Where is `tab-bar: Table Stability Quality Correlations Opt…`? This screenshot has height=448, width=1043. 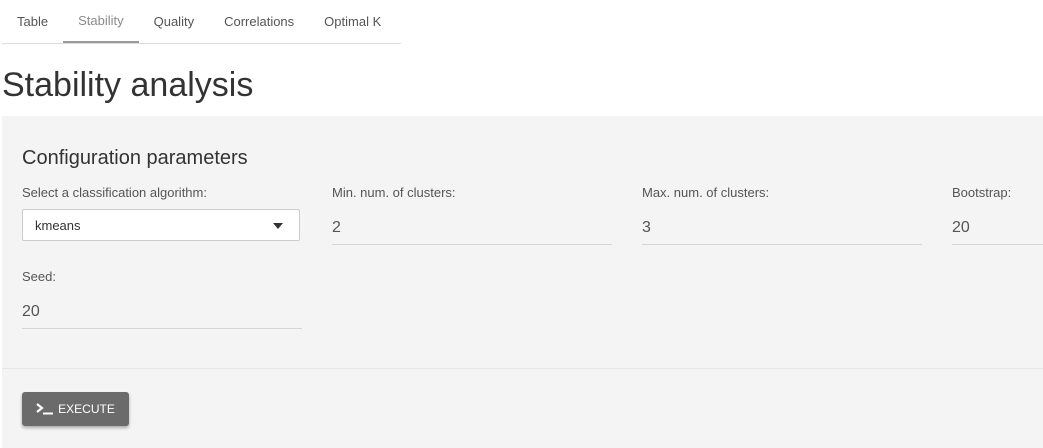
tab-bar: Table Stability Quality Correlations Opt… is located at coordinates (201, 22).